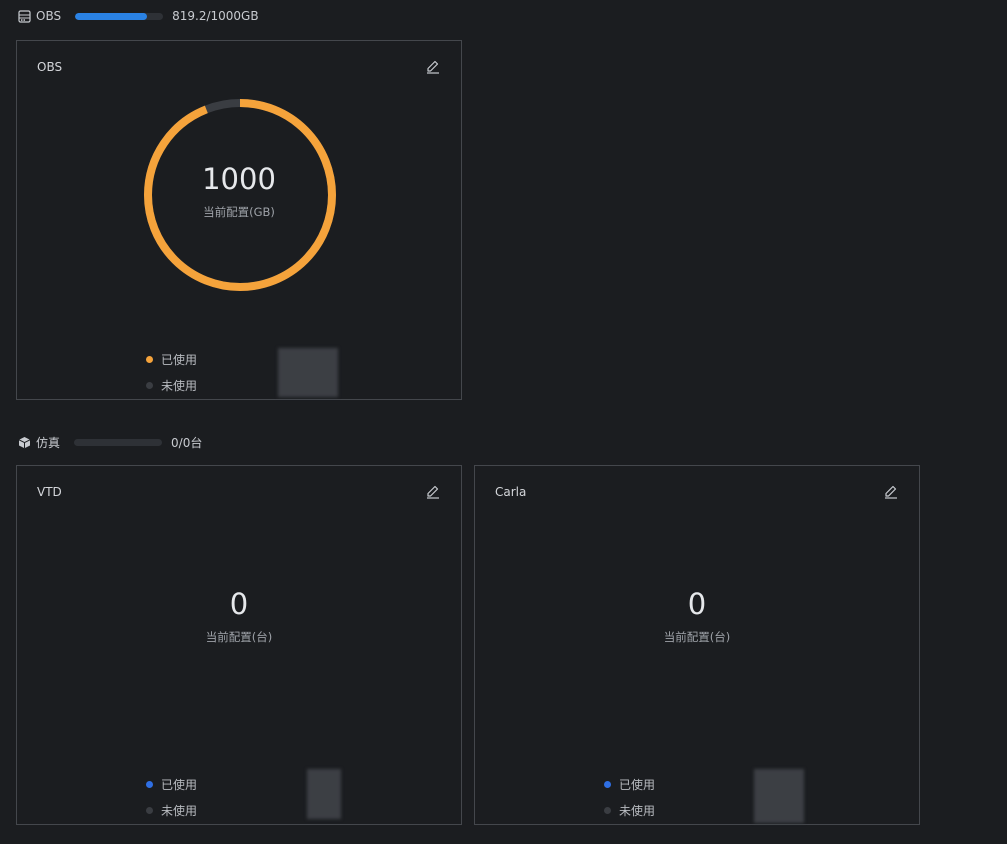  I want to click on carla-config-label: 当前配置(台), so click(697, 637).